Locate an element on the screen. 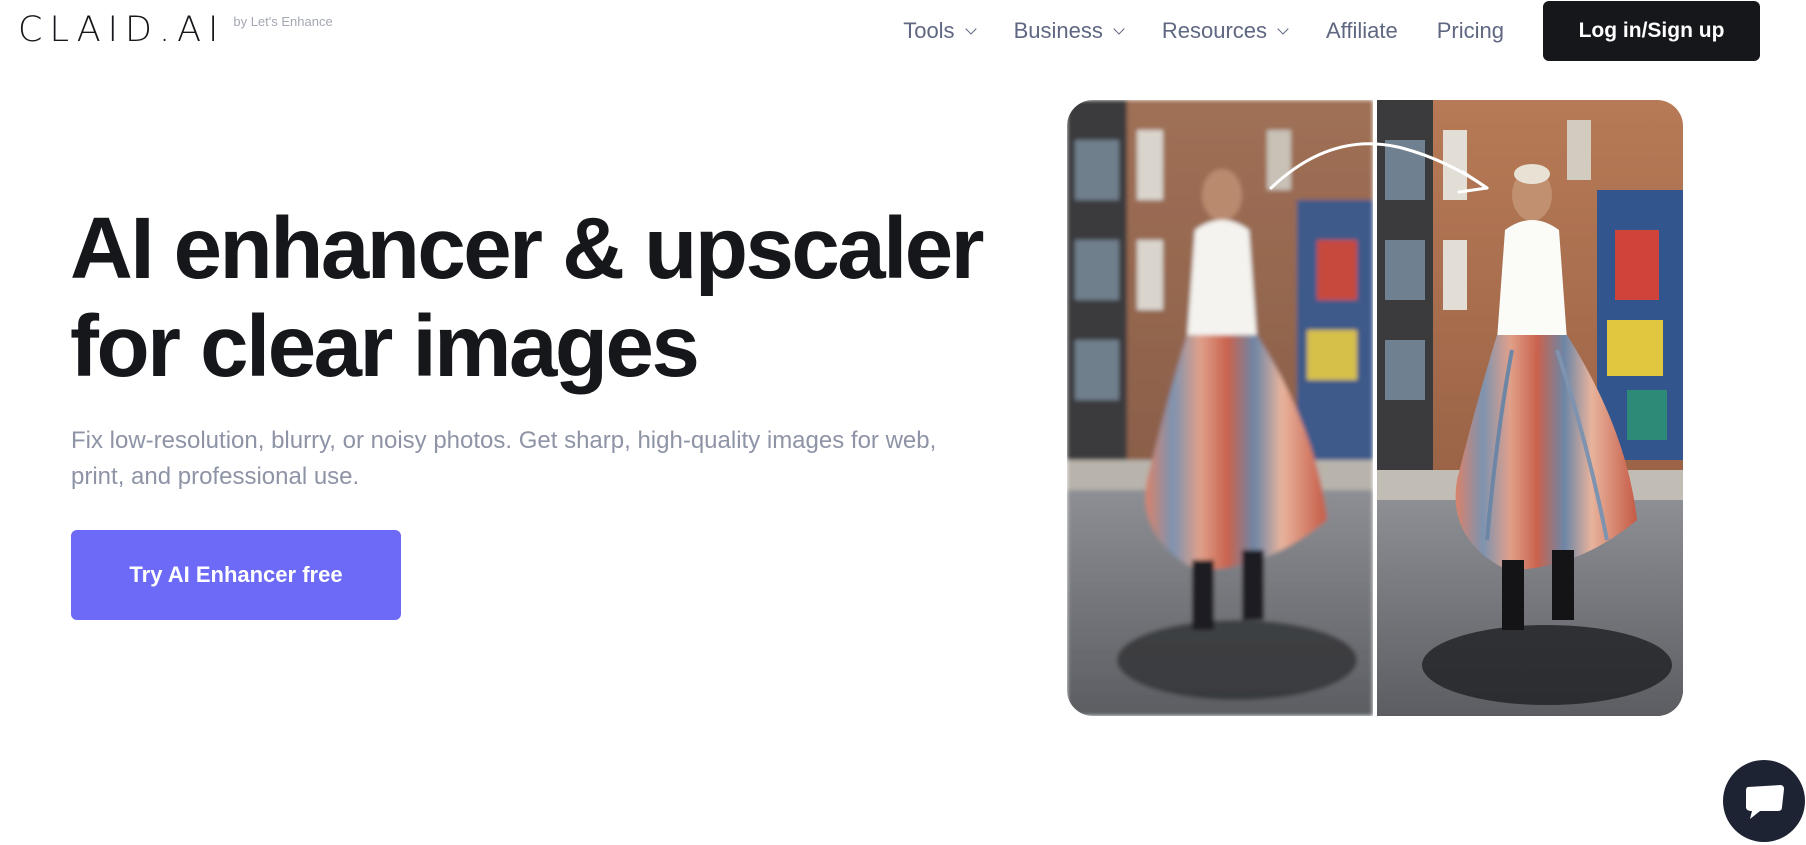 This screenshot has height=845, width=1806. hero-title-line-1: AI enhancer & upscaler is located at coordinates (527, 248).